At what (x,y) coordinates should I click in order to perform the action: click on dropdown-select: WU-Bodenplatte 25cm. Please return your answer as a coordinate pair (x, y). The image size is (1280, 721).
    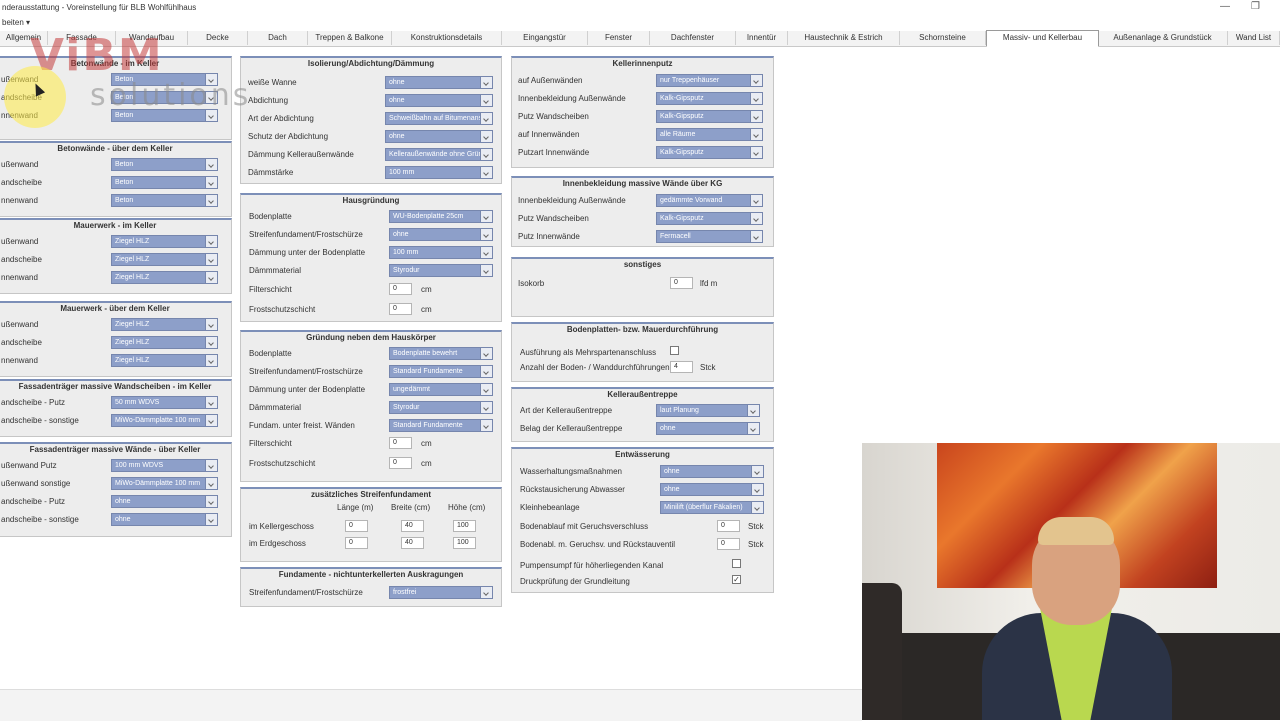
    Looking at the image, I should click on (441, 216).